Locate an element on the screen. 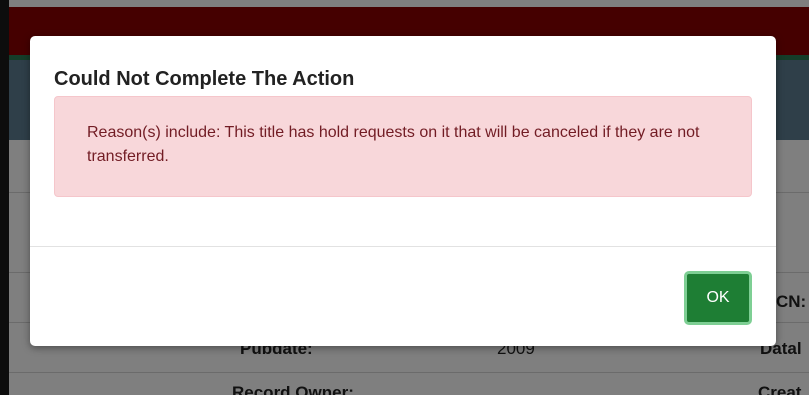  dialog-footer-divider is located at coordinates (403, 246).